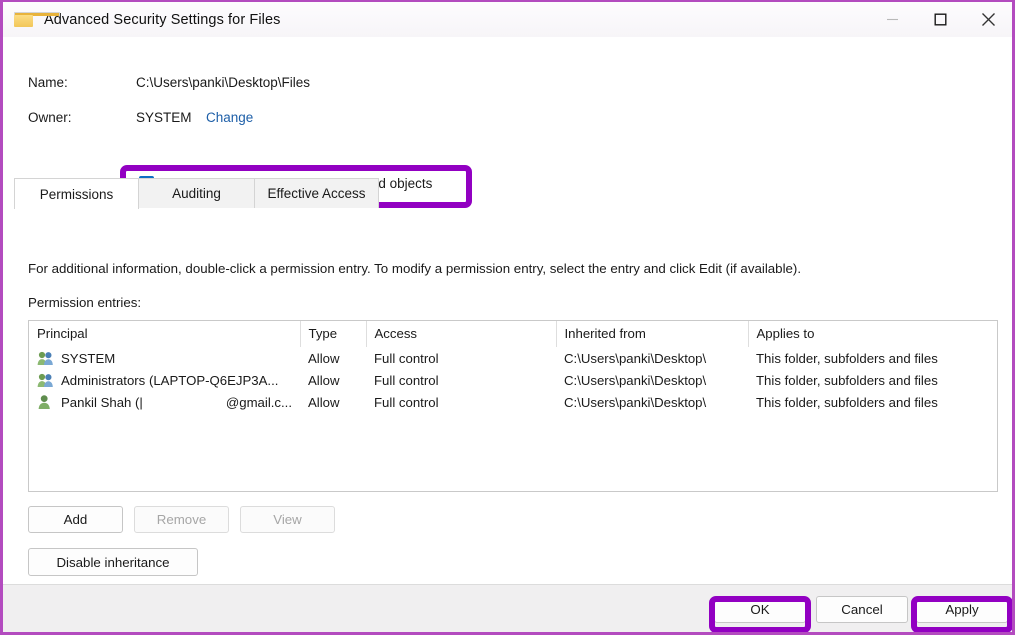  I want to click on principal-name: SYSTEM, so click(88, 358).